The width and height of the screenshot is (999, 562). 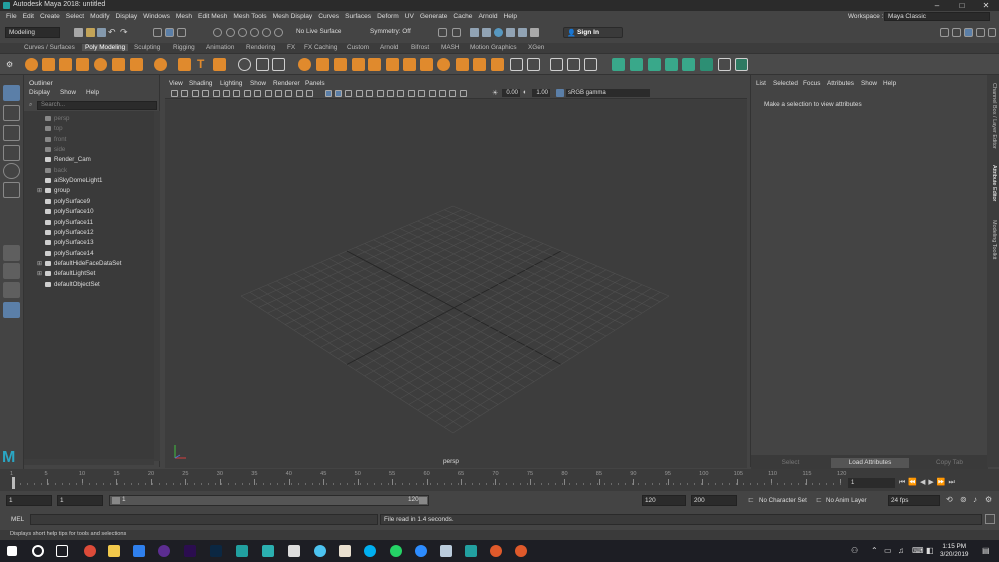 What do you see at coordinates (11, 113) in the screenshot?
I see `lasso-tool-icon` at bounding box center [11, 113].